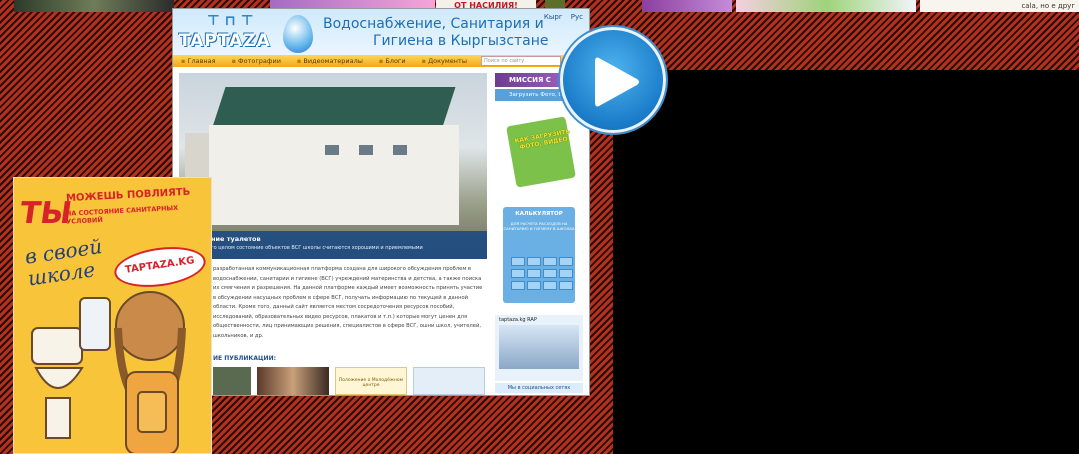 This screenshot has width=1079, height=454. I want to click on sidebar-video-title: taptaza.kg RAP, so click(518, 320).